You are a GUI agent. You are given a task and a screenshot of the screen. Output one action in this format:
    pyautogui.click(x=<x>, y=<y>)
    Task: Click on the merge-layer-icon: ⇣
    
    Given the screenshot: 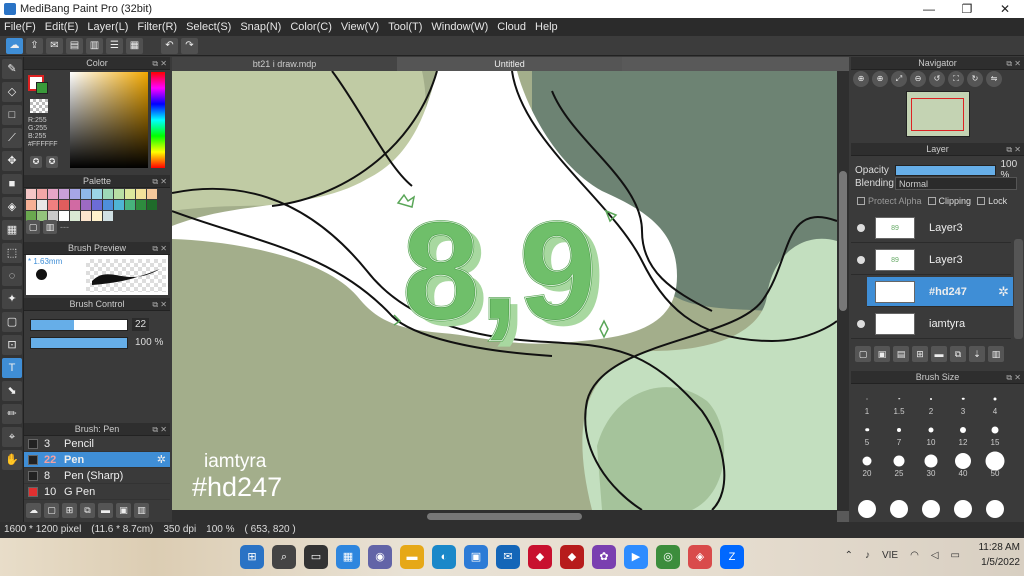 What is the action you would take?
    pyautogui.click(x=977, y=354)
    